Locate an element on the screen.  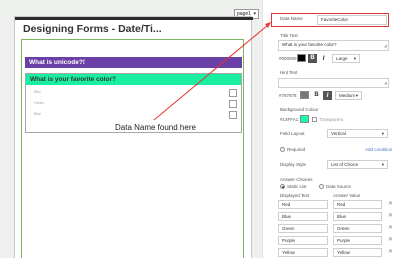
required-label: Required is located at coordinates (296, 149).